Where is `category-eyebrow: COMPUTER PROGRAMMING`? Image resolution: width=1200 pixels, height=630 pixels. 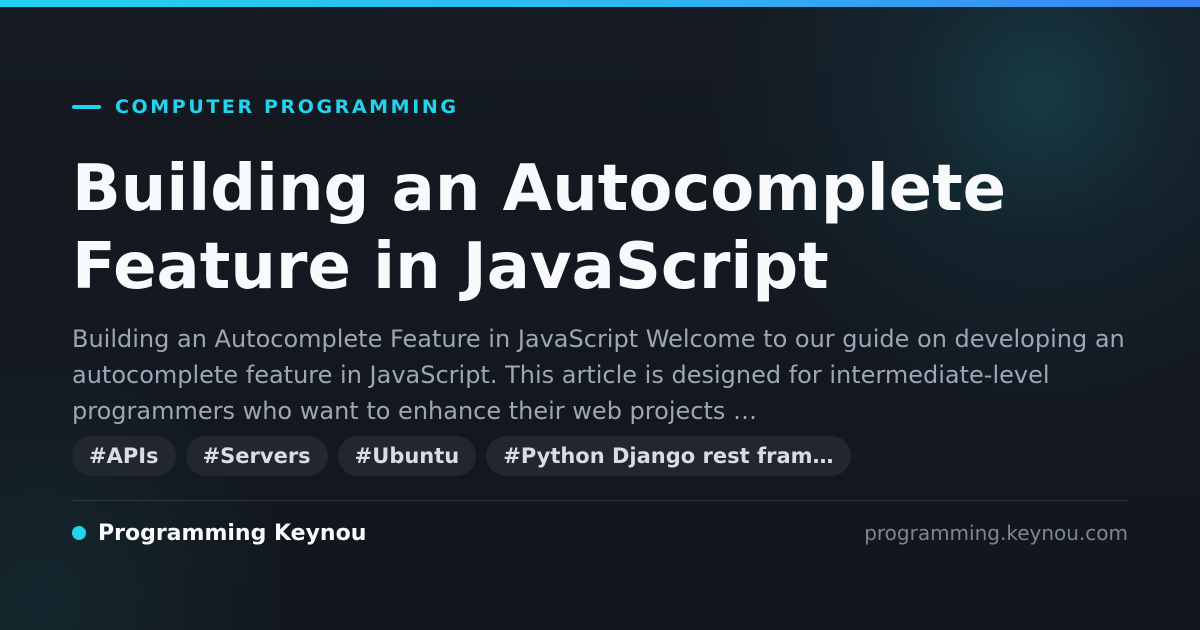 category-eyebrow: COMPUTER PROGRAMMING is located at coordinates (265, 107).